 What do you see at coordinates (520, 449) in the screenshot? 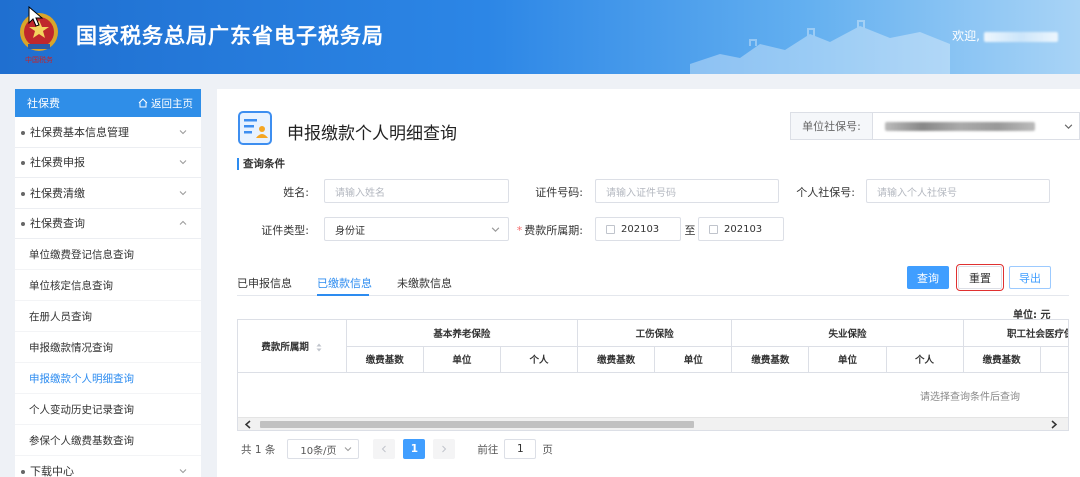
I see `goto-page-input: 1` at bounding box center [520, 449].